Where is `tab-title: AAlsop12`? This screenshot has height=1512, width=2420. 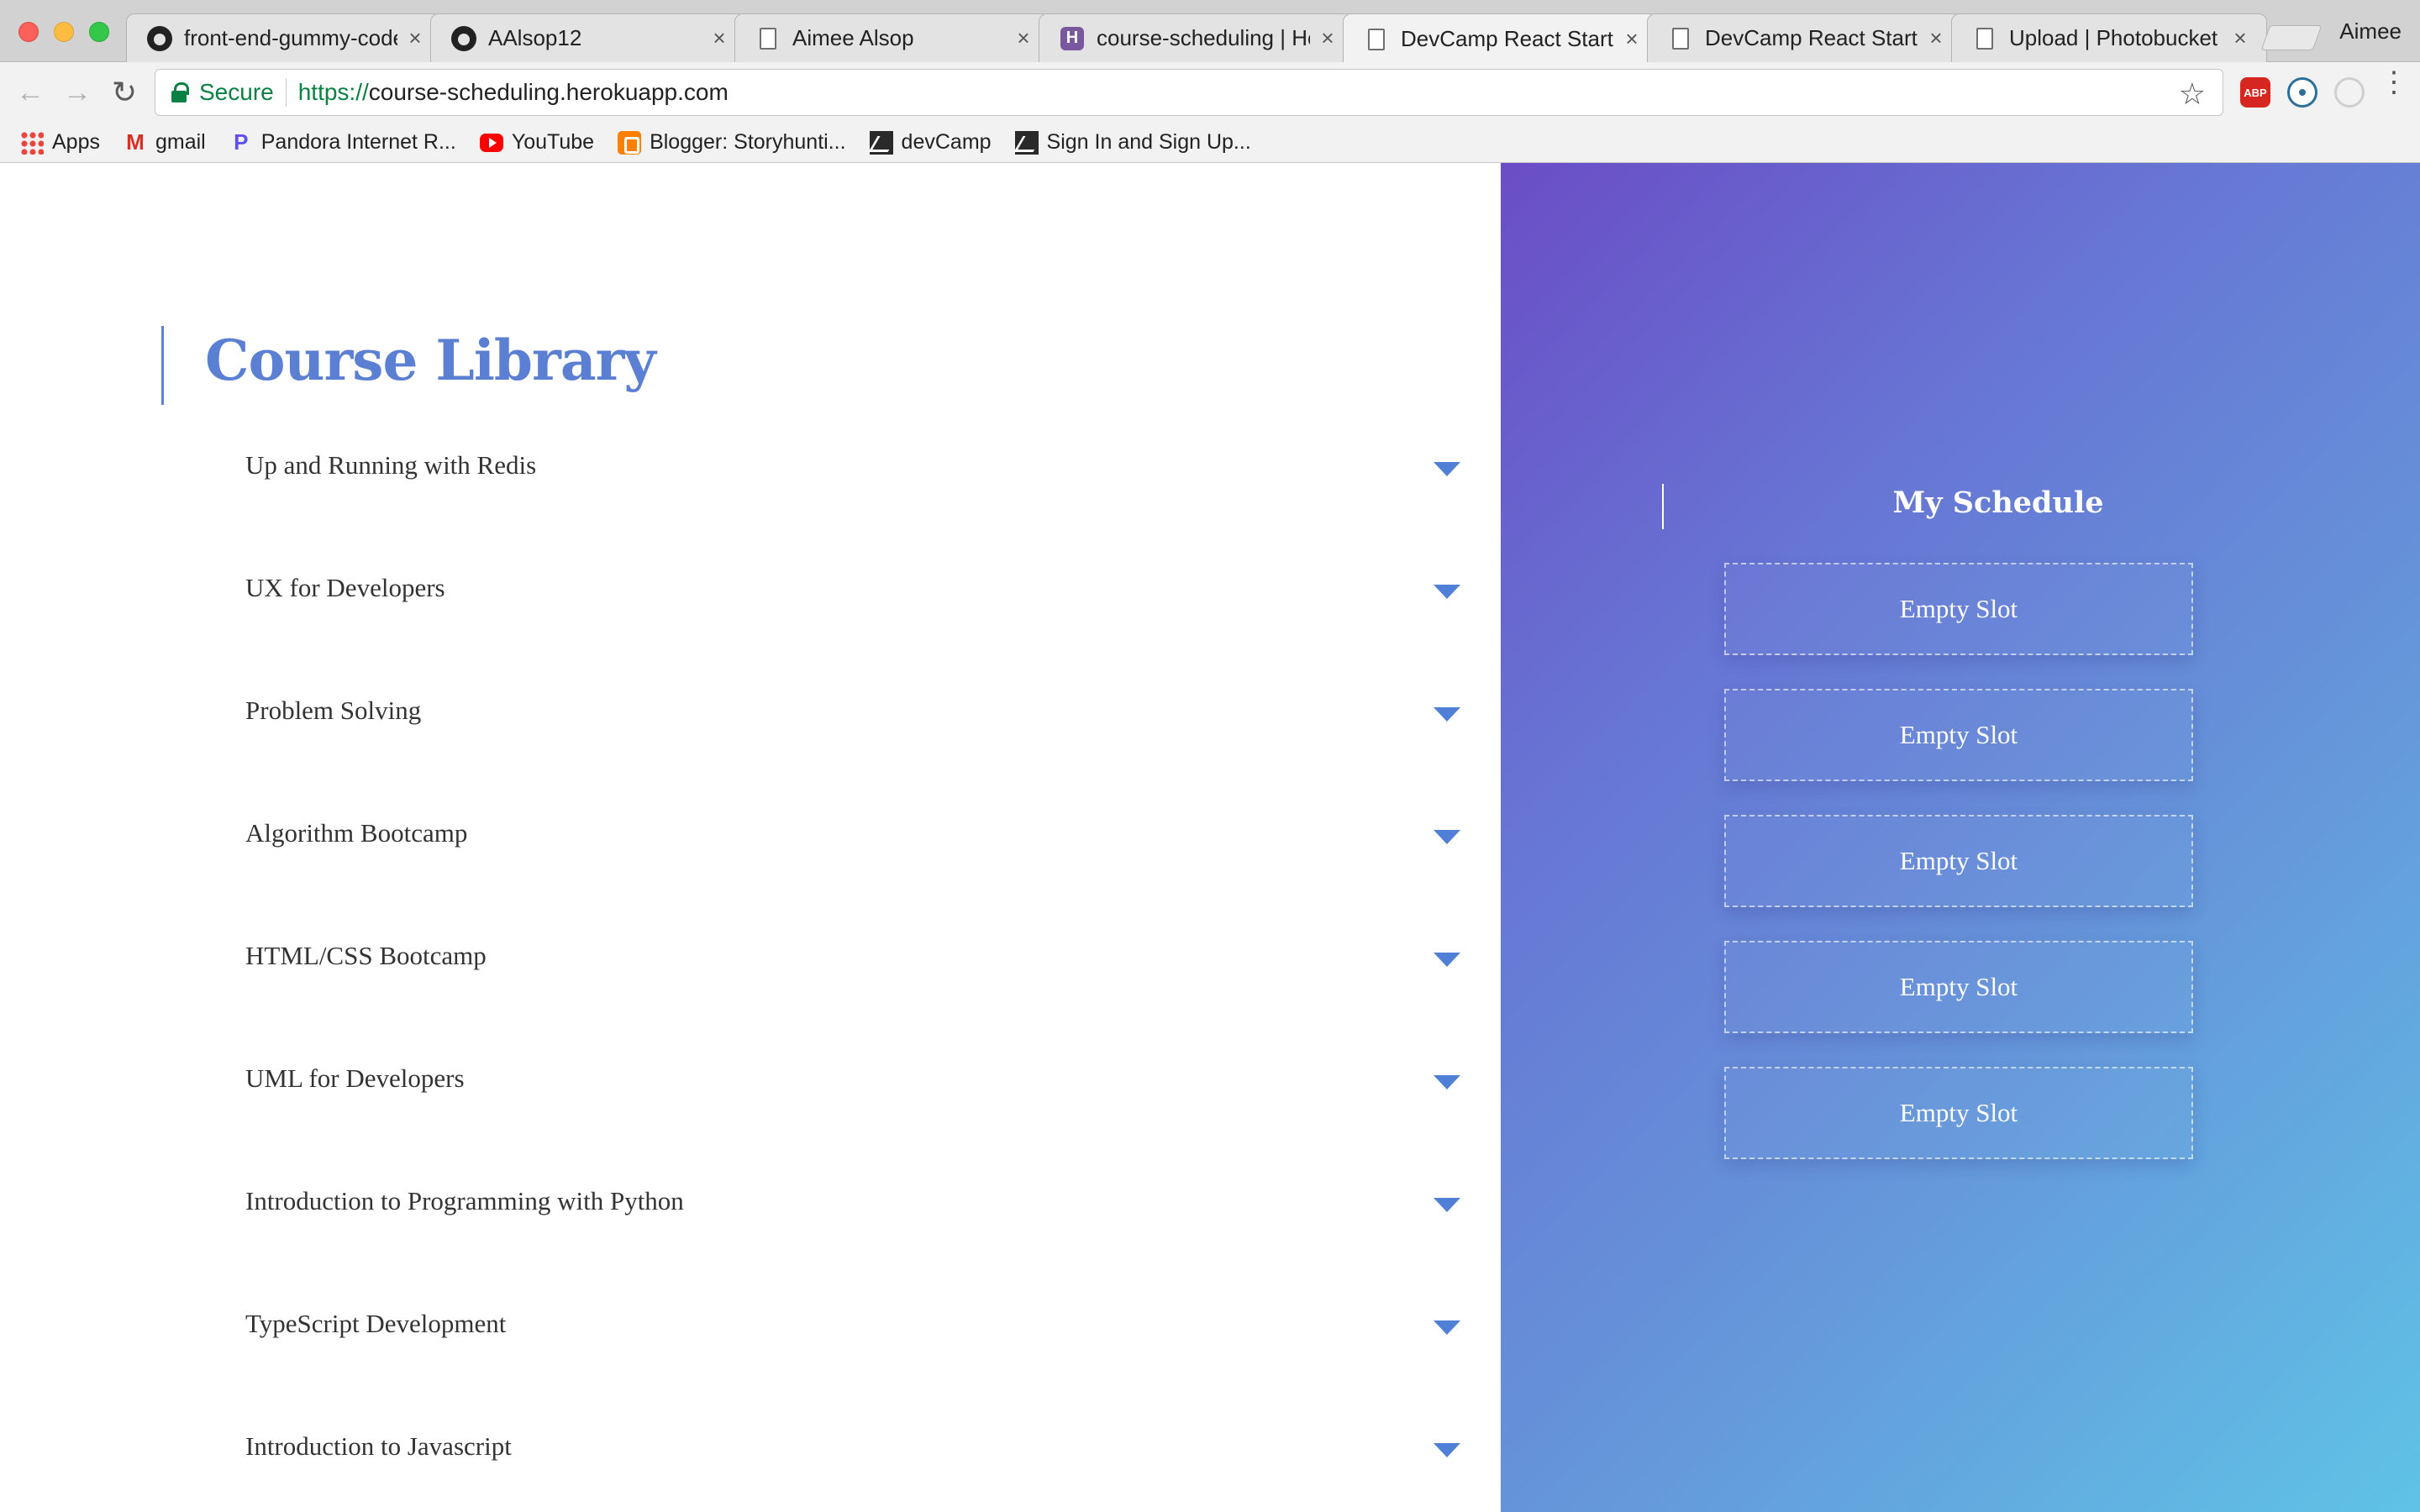 tab-title: AAlsop12 is located at coordinates (535, 37).